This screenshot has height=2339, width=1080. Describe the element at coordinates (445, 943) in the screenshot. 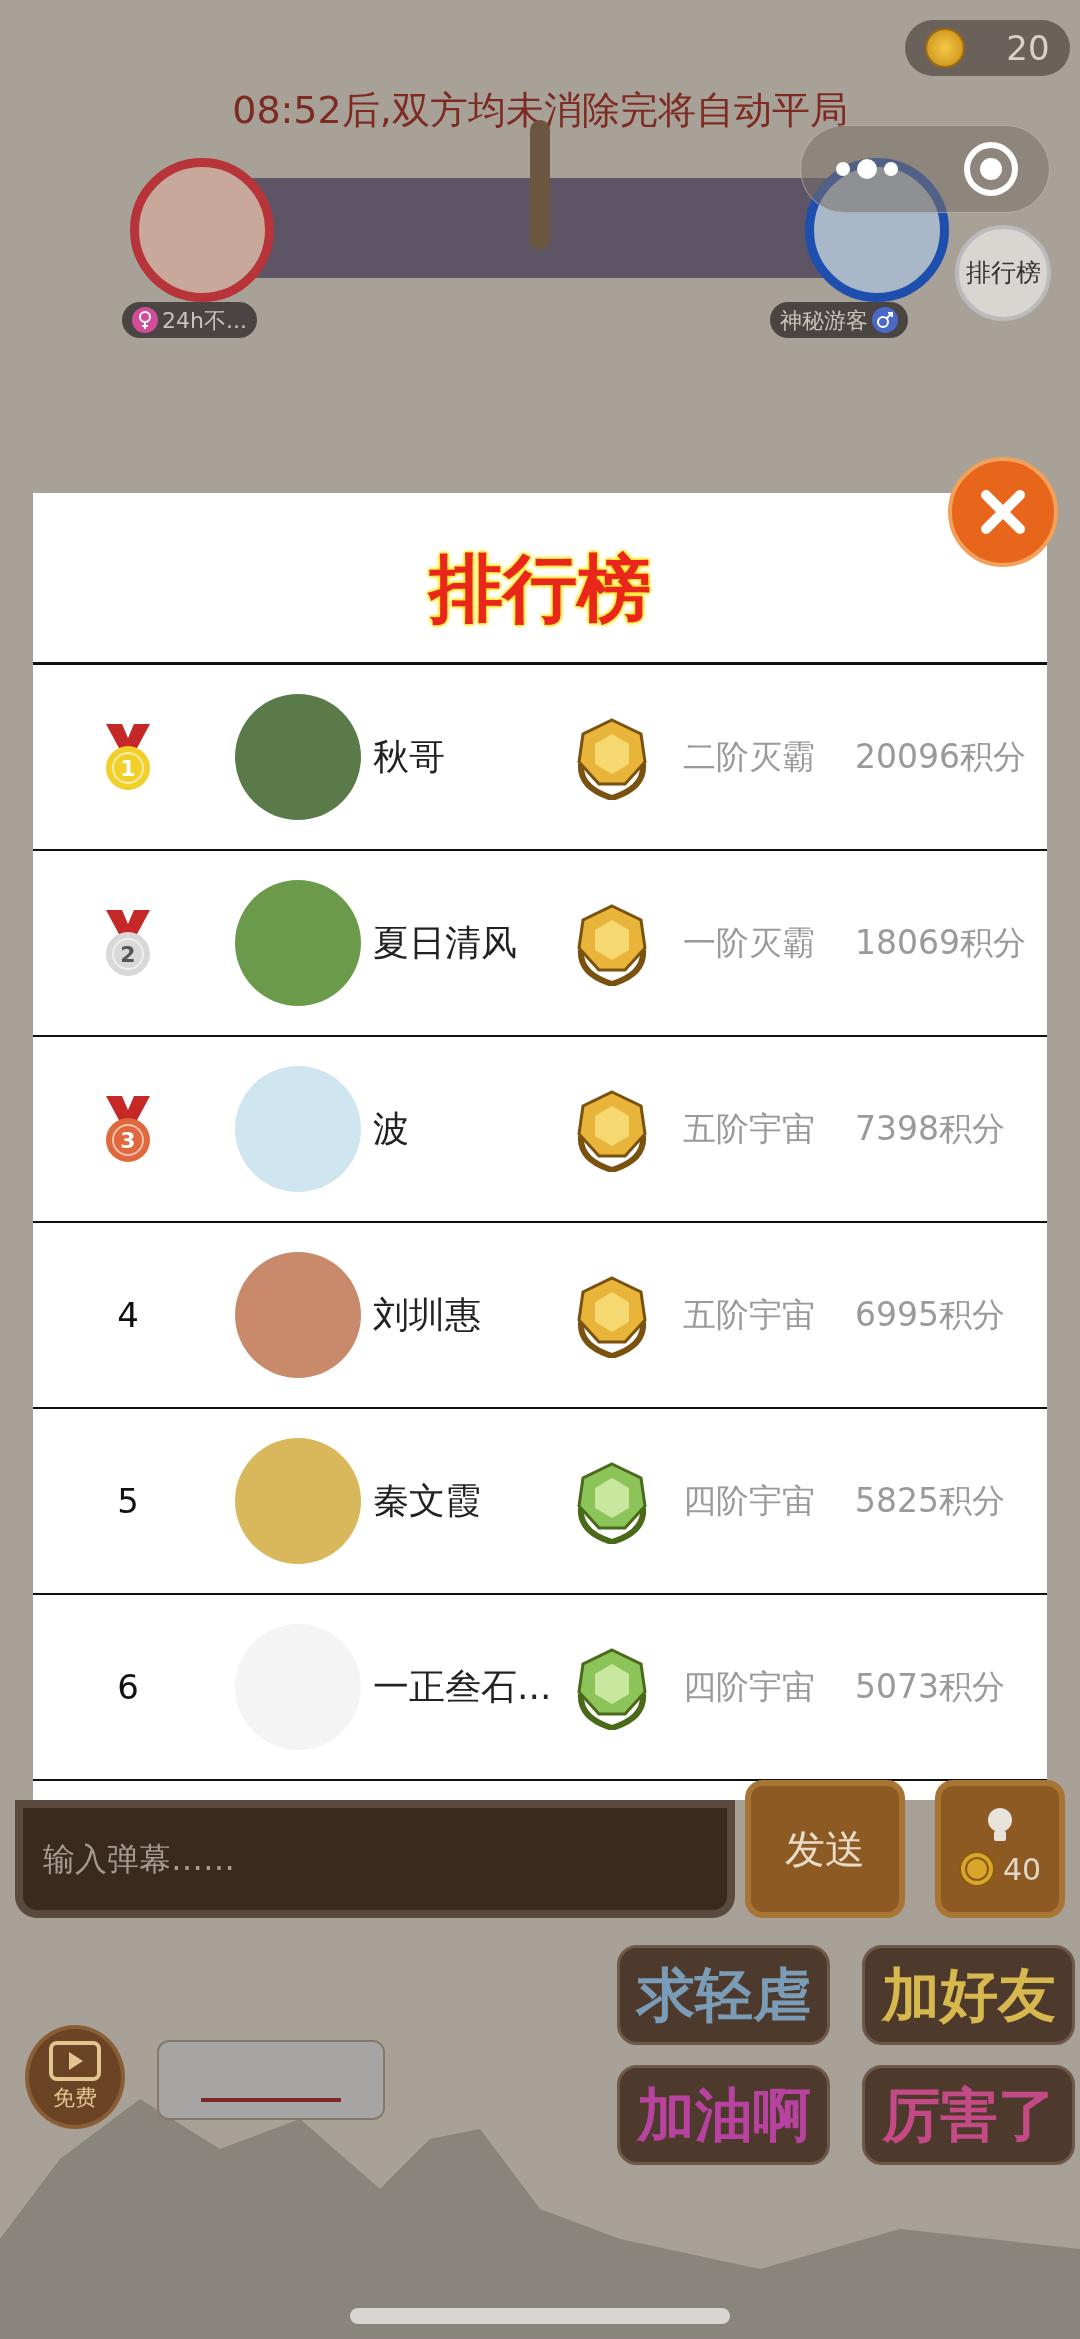

I see `user-name: 夏日清风` at that location.